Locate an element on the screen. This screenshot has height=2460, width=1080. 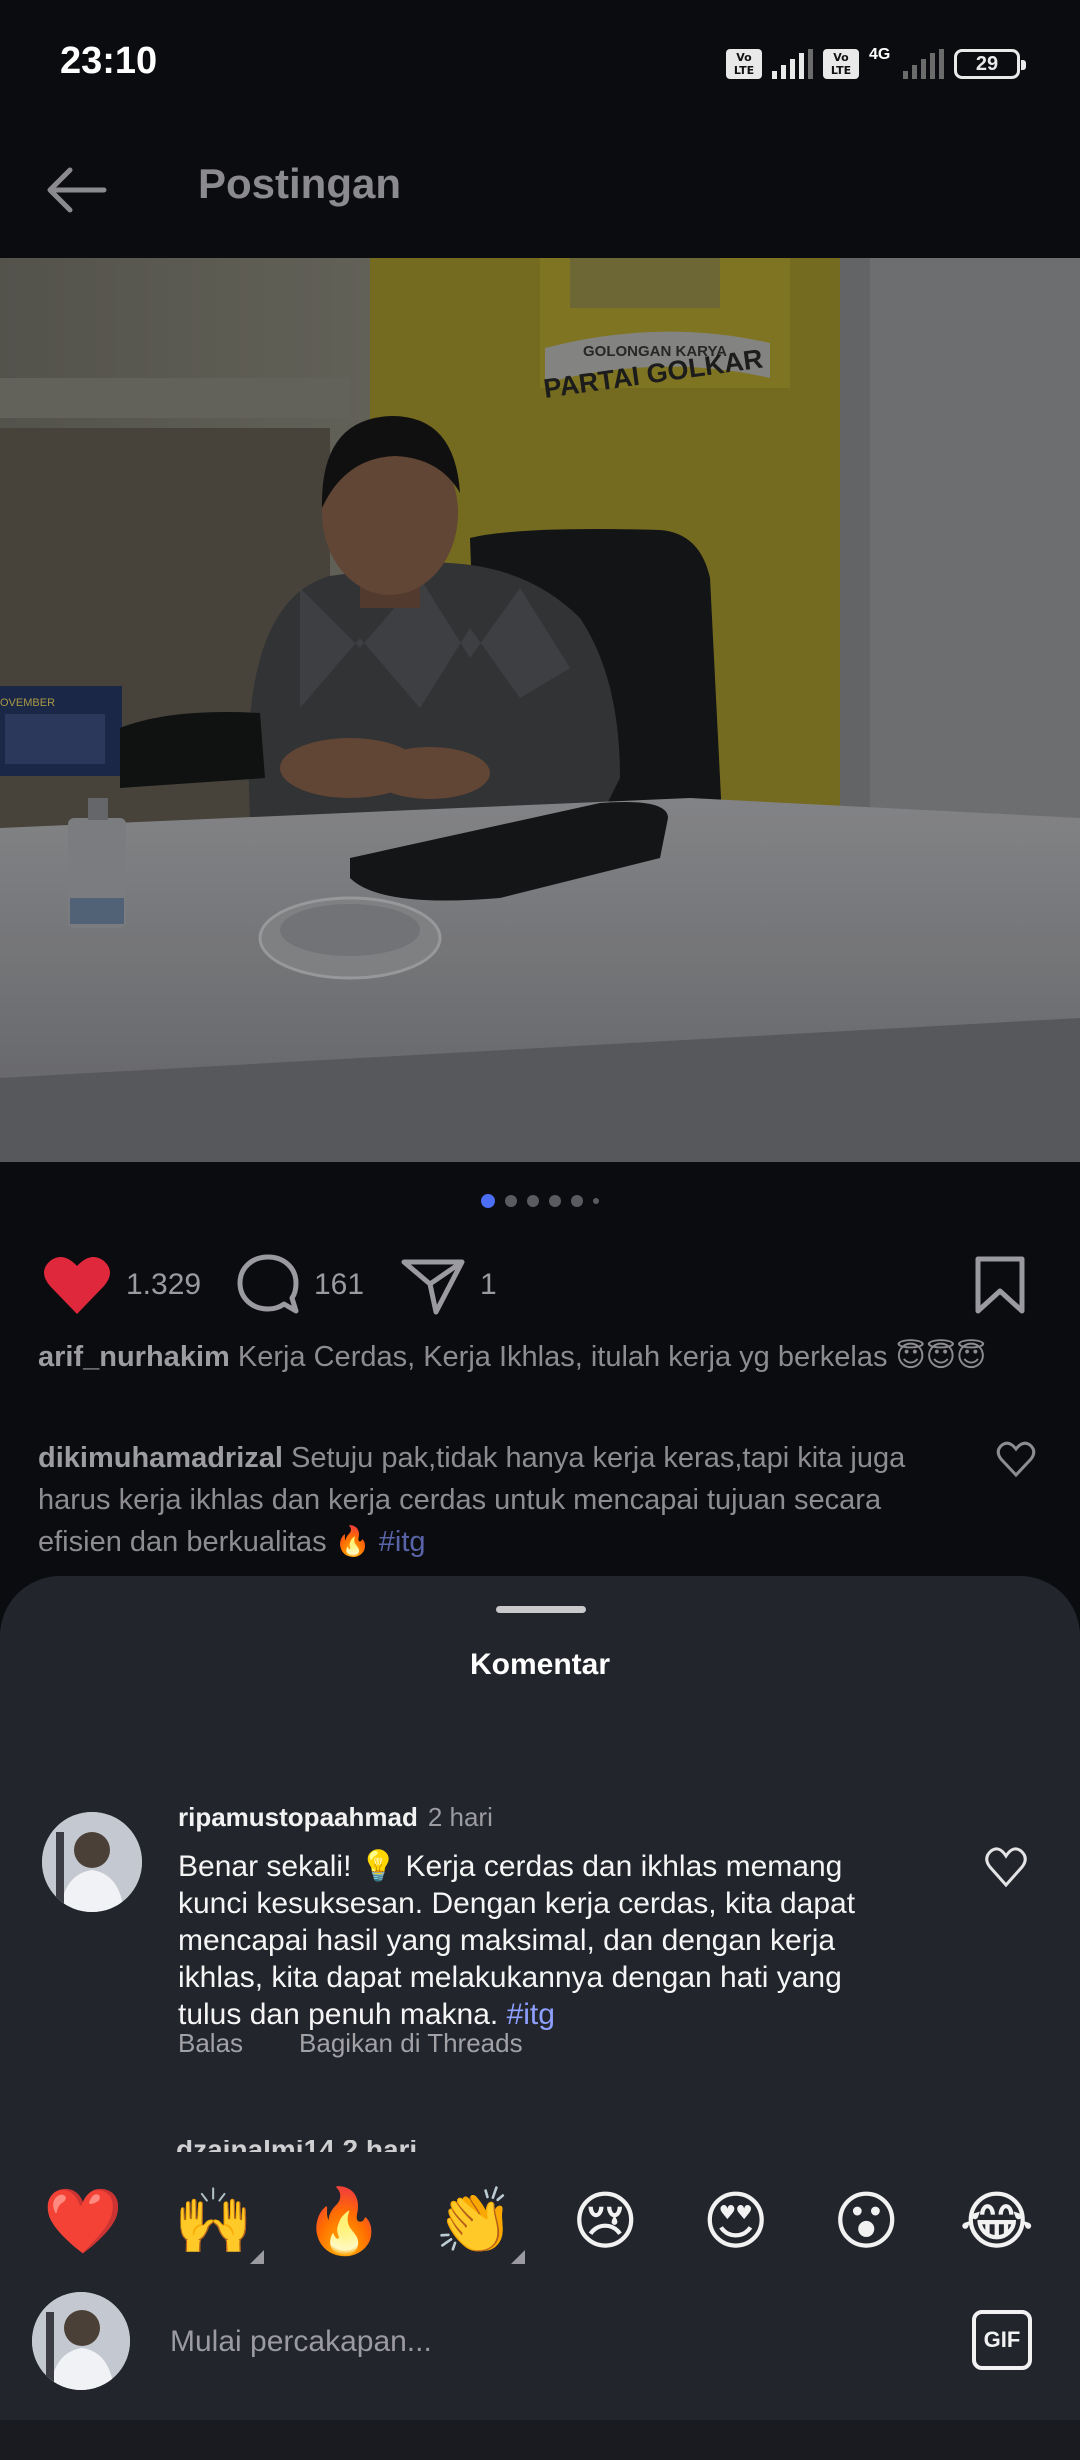
comment-header: ripamustopaahmad 2 hari is located at coordinates (335, 1817).